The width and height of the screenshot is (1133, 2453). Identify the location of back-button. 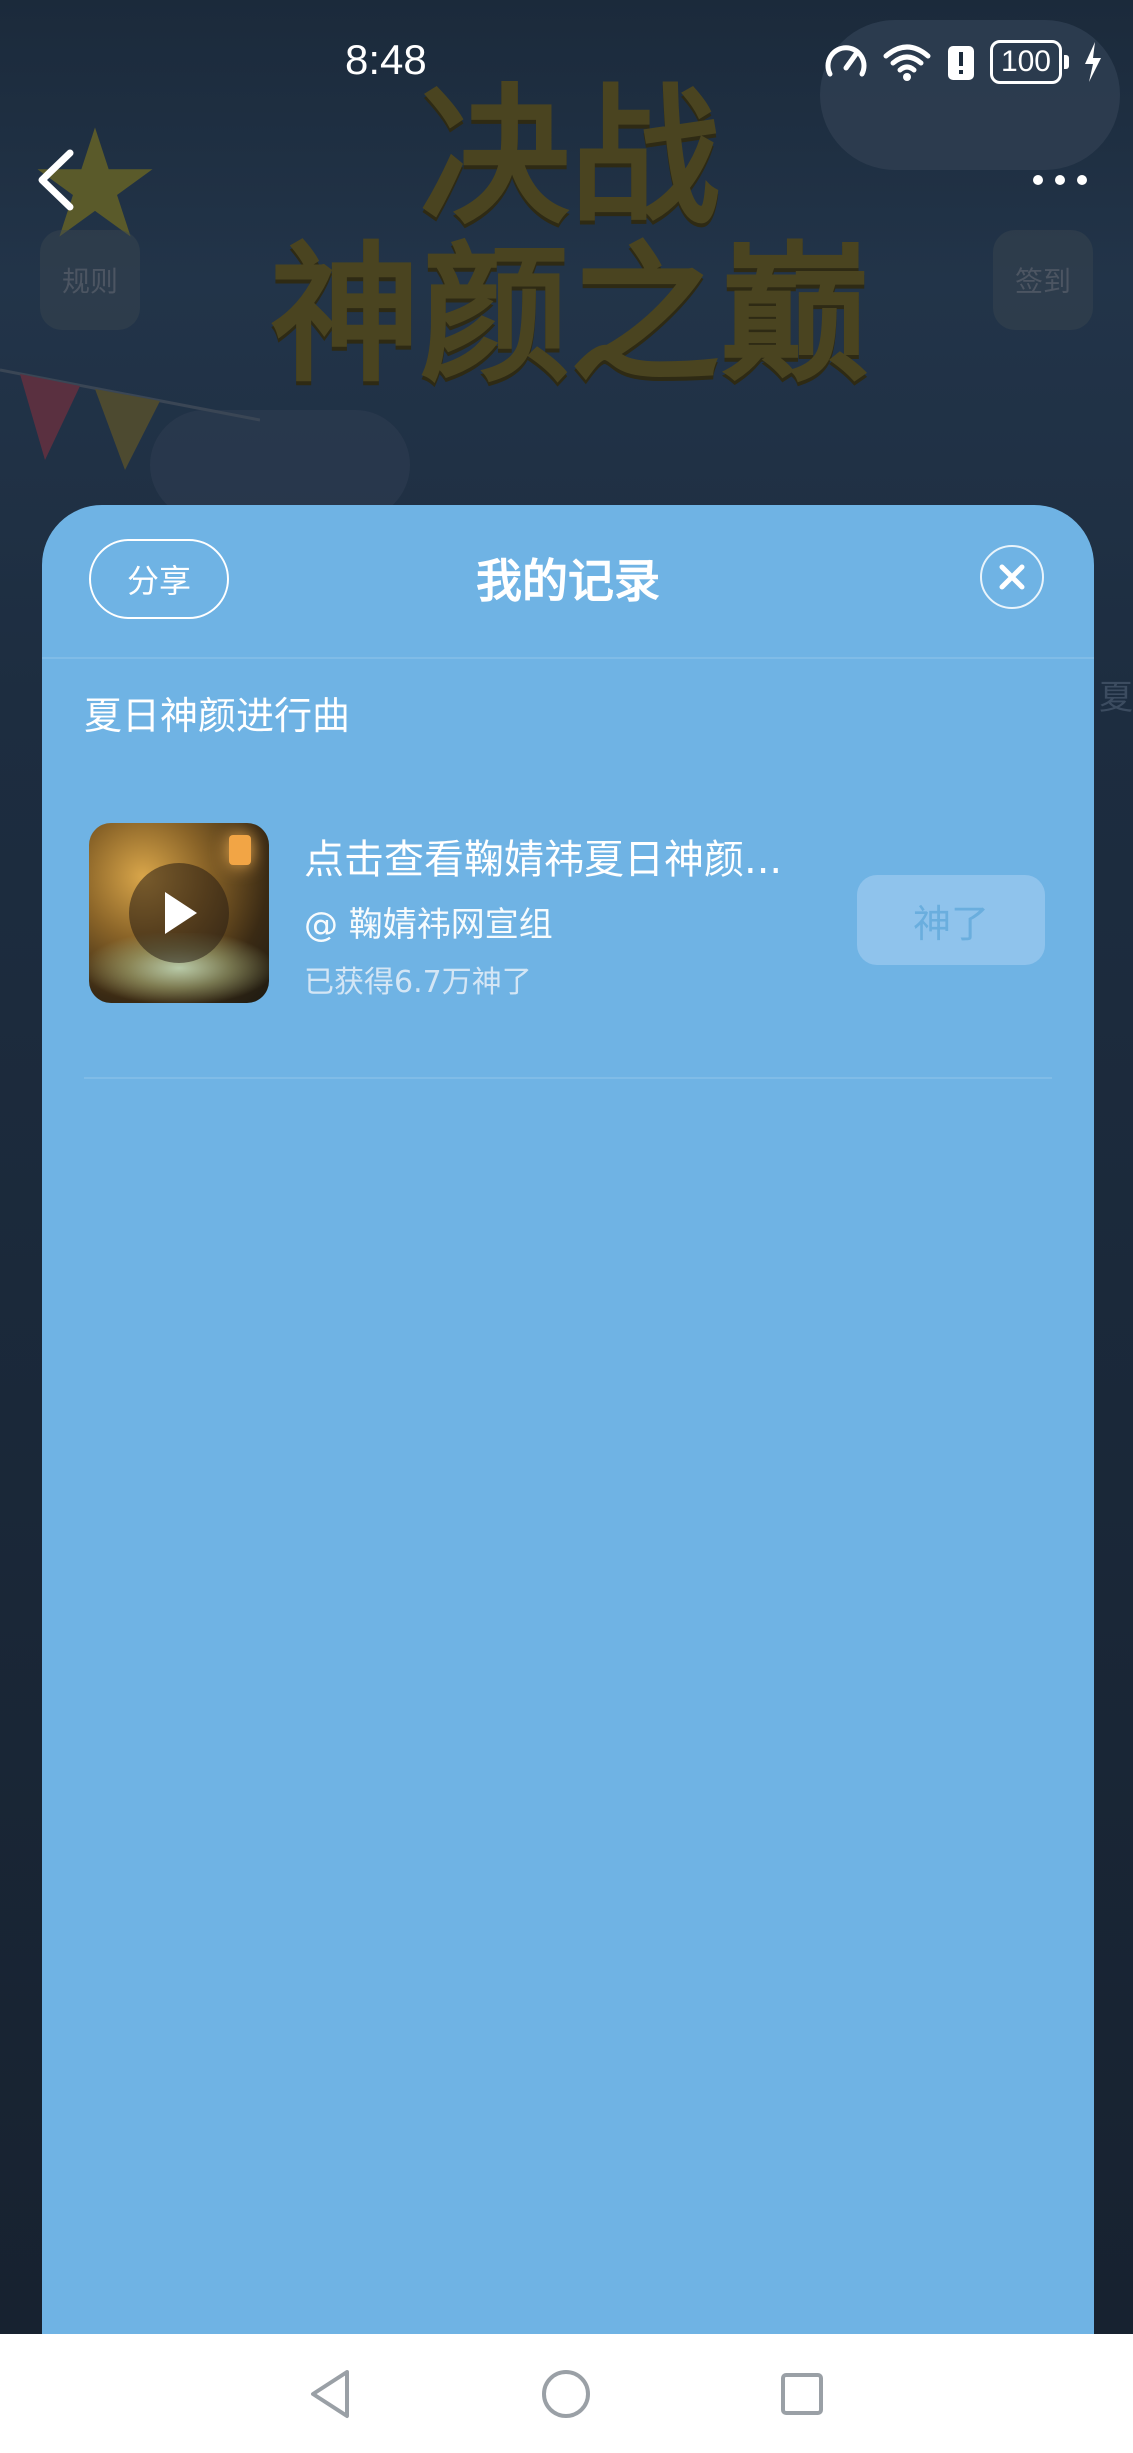
(60, 180).